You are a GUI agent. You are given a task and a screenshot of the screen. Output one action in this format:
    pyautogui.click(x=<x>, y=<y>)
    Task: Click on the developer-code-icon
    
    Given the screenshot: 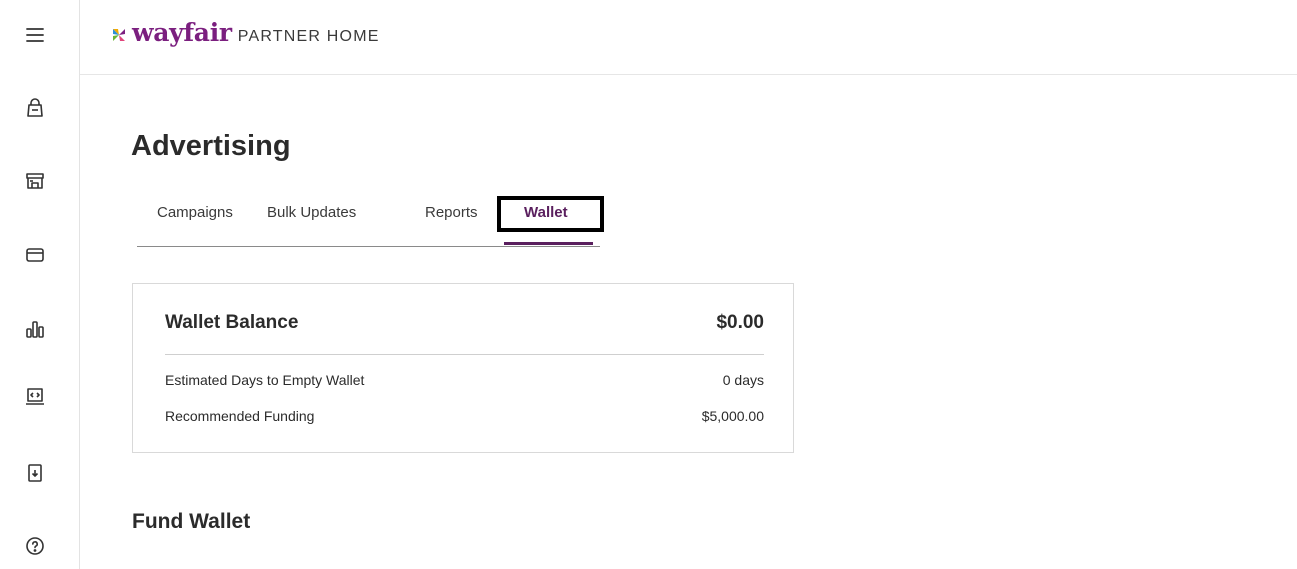 What is the action you would take?
    pyautogui.click(x=35, y=396)
    